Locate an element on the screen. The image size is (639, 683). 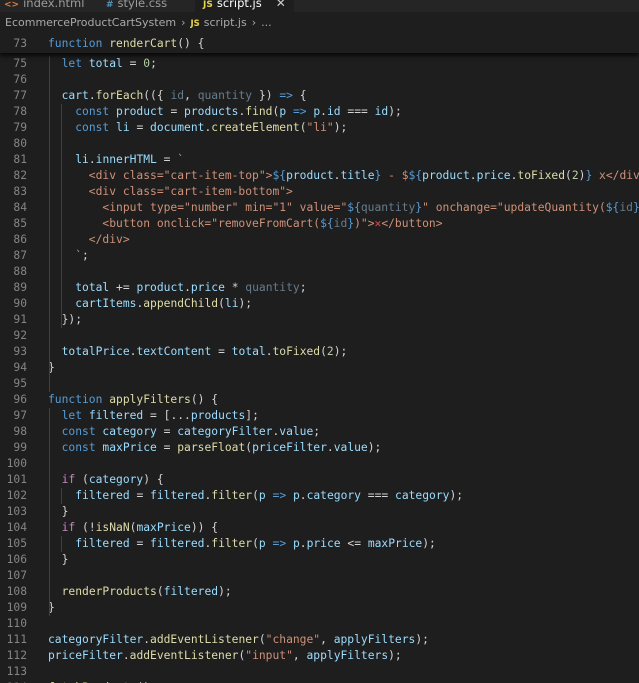
code-line: 100 is located at coordinates (319, 464).